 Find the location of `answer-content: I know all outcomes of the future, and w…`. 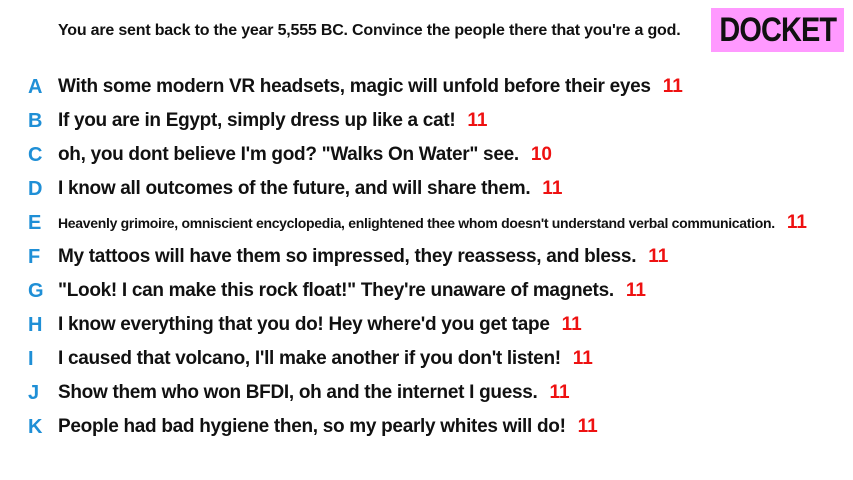

answer-content: I know all outcomes of the future, and w… is located at coordinates (310, 189).